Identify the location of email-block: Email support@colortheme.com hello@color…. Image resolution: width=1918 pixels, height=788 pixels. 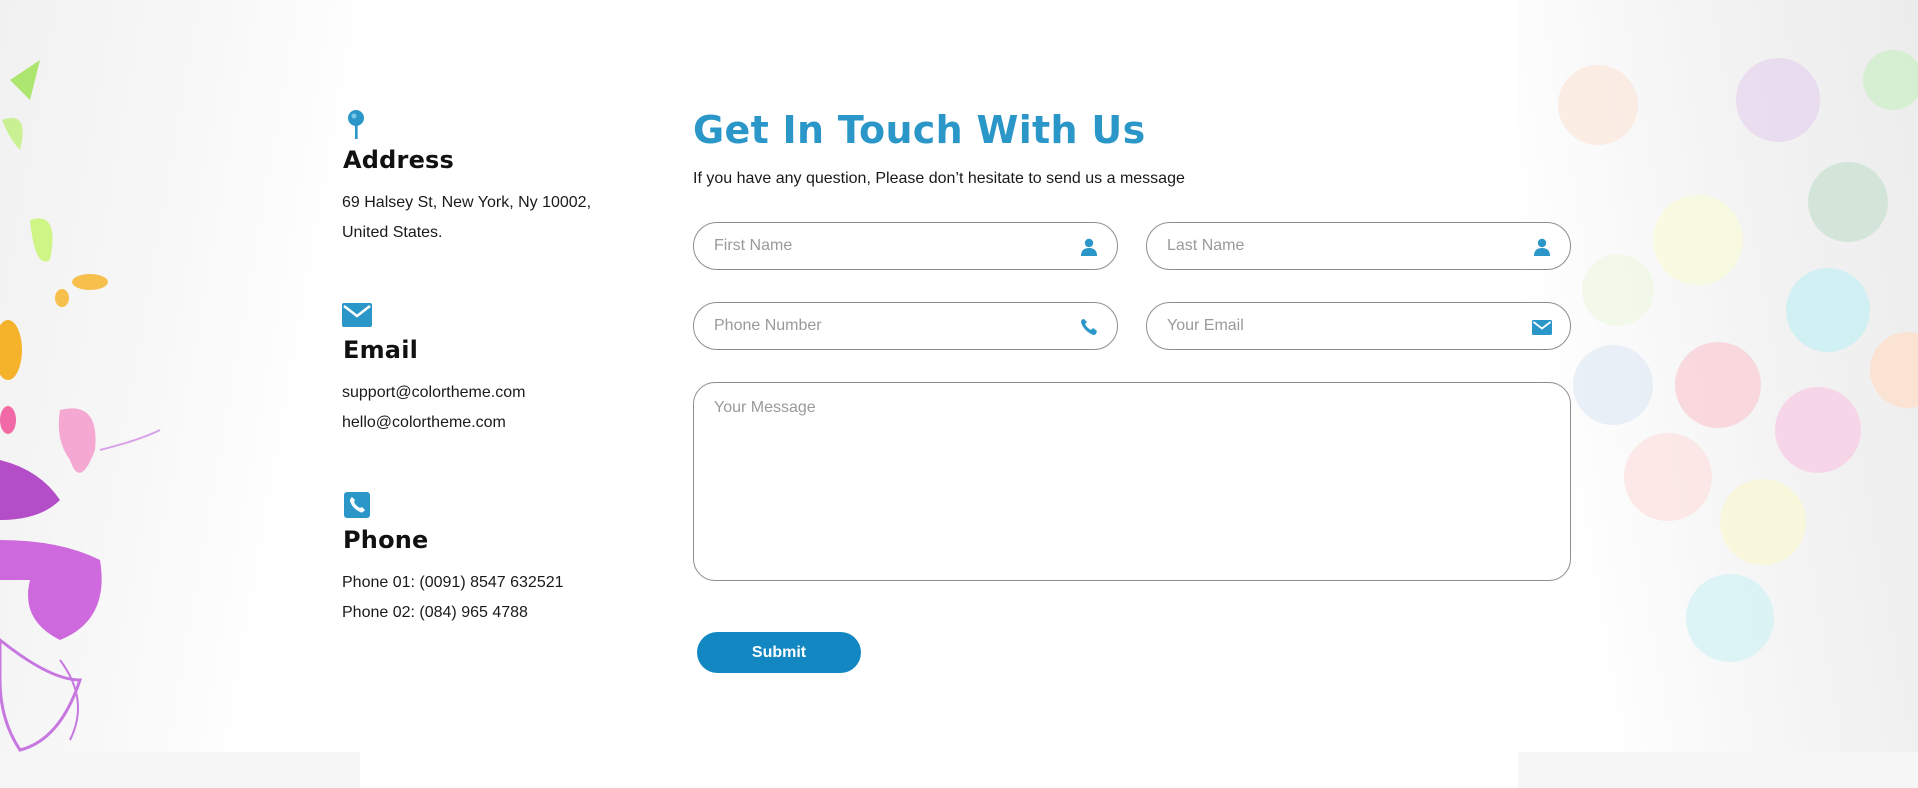
(433, 369).